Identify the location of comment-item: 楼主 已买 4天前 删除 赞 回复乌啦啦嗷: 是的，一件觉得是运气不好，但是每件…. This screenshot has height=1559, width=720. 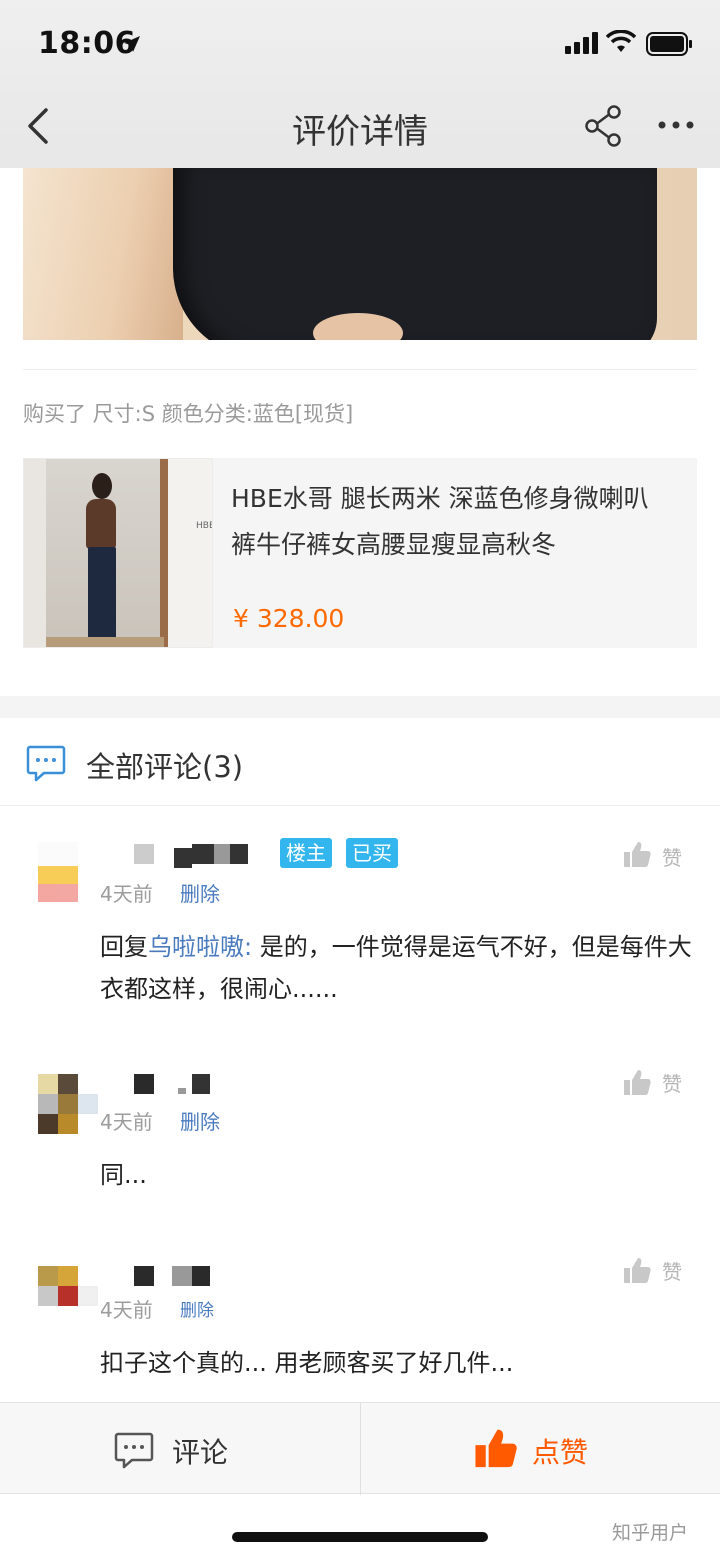
(360, 930).